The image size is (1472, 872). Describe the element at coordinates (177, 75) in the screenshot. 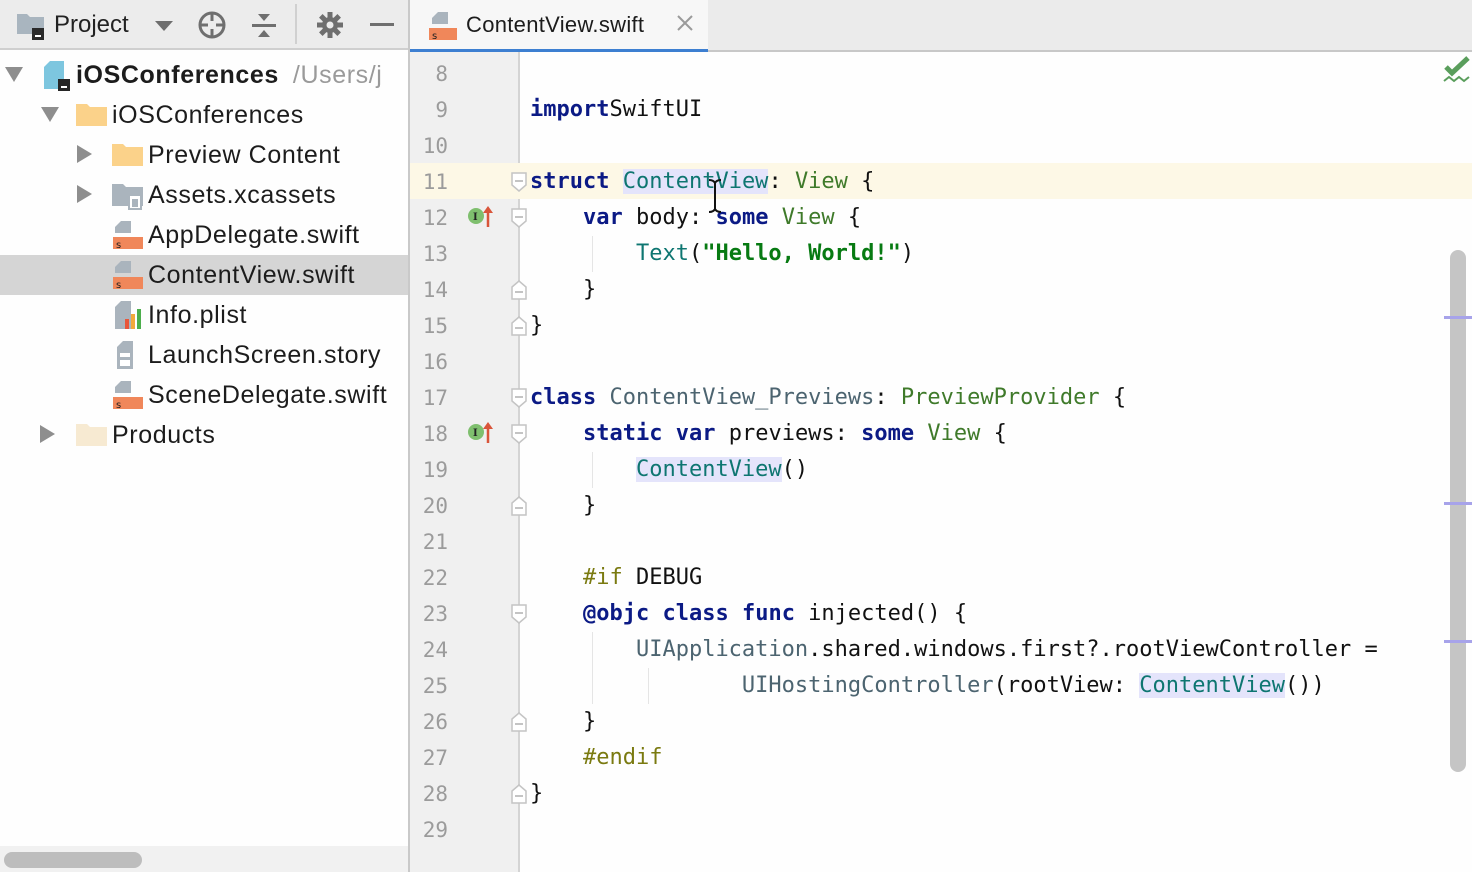

I see `project-name: iOSConferences` at that location.